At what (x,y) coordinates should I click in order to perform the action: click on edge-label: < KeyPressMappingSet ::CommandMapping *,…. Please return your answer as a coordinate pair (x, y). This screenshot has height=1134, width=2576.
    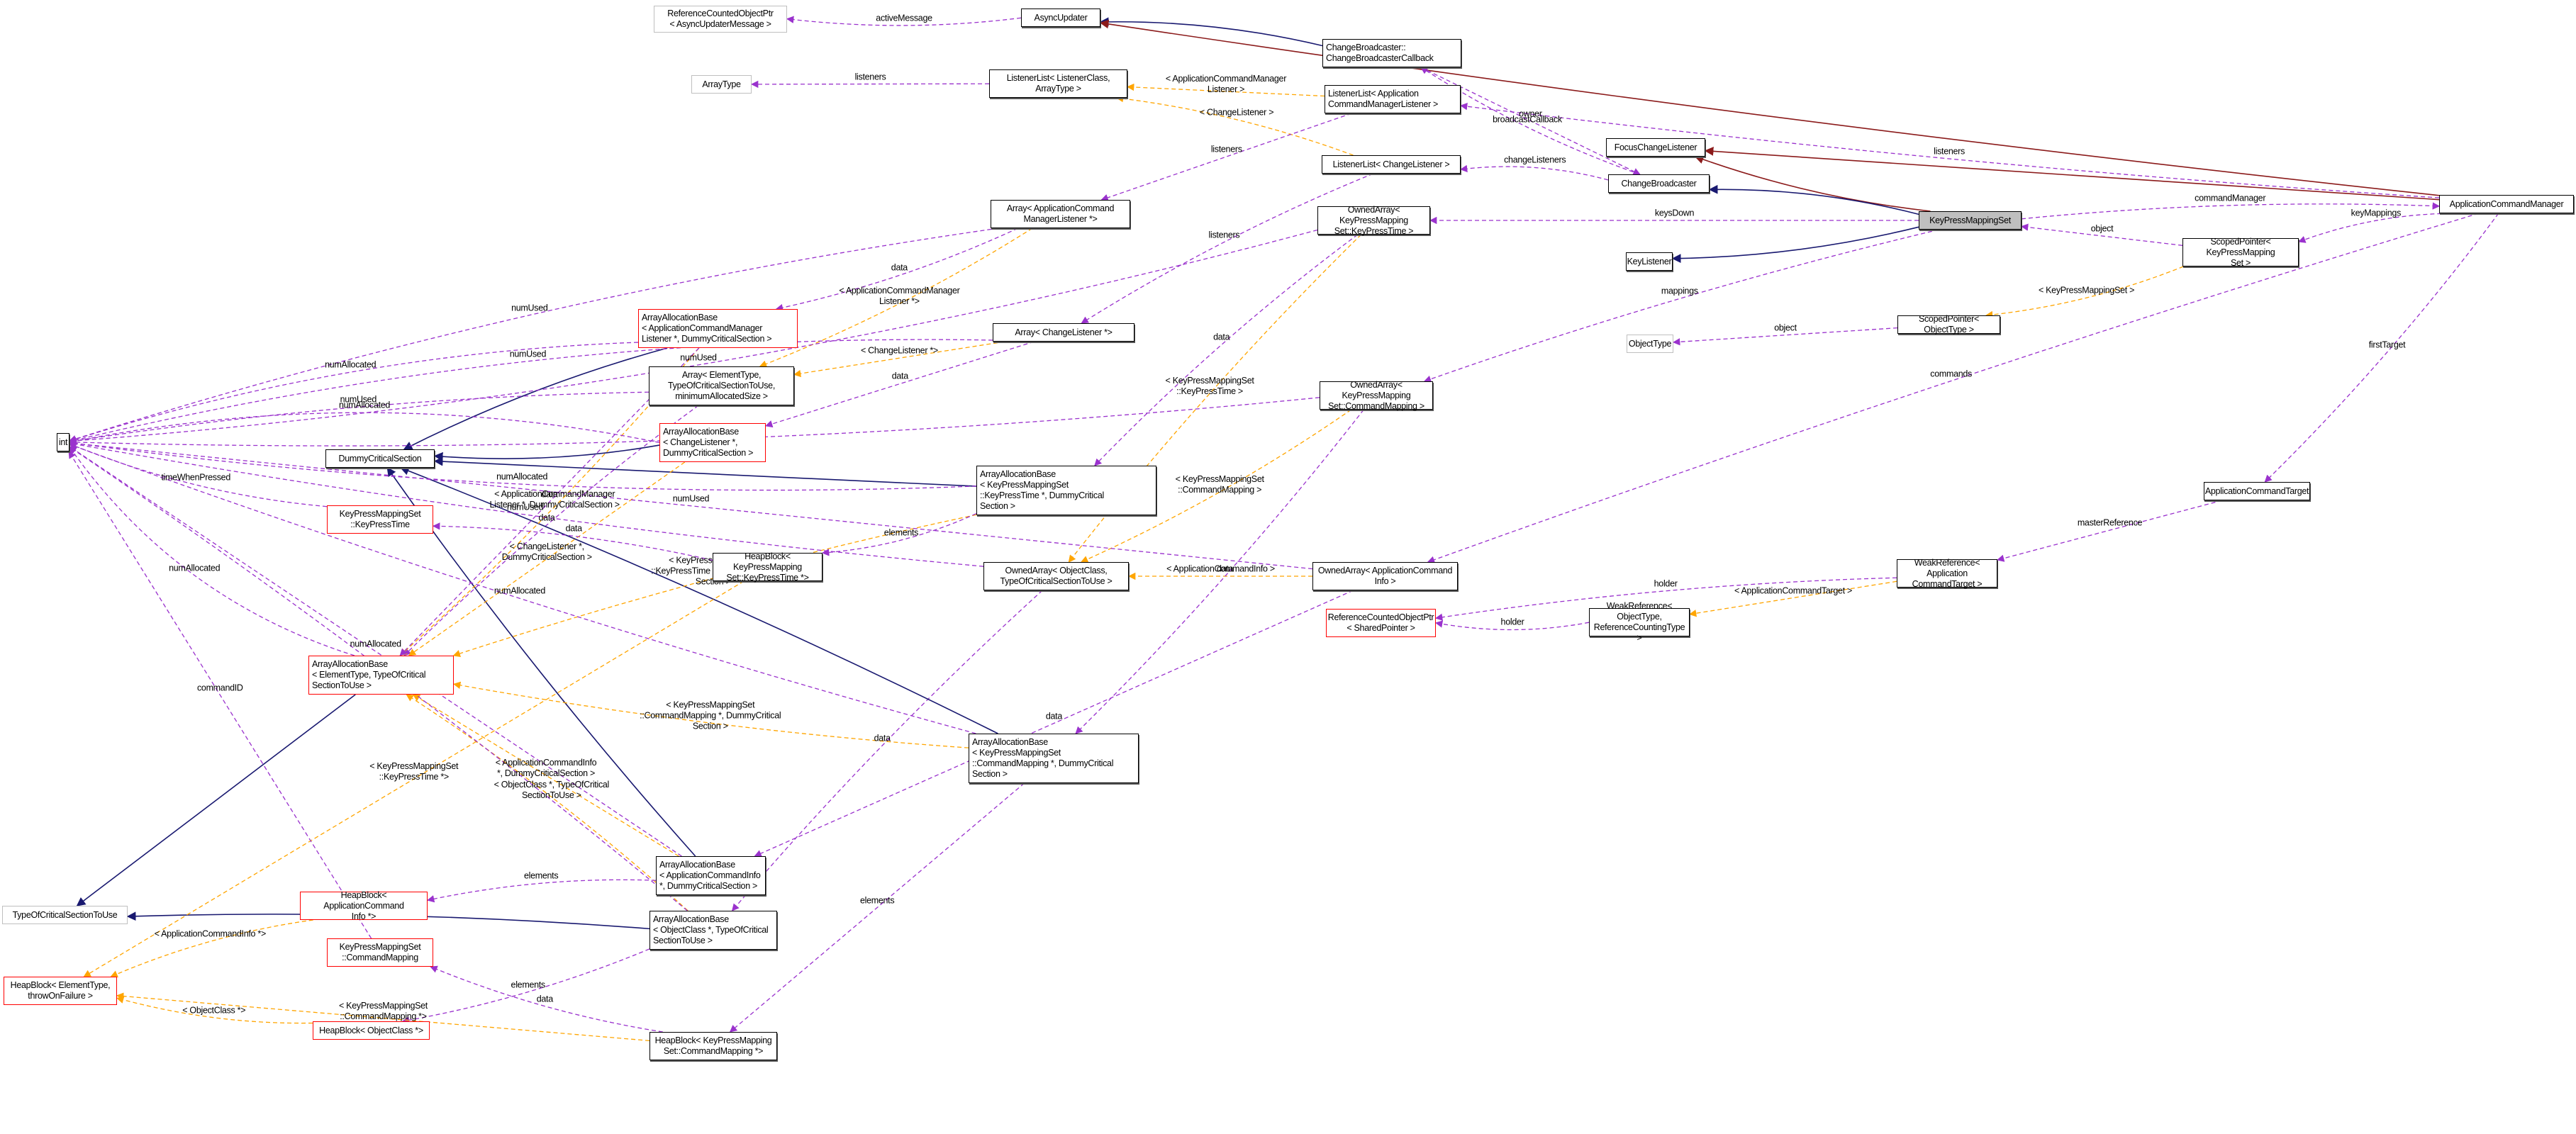
    Looking at the image, I should click on (710, 715).